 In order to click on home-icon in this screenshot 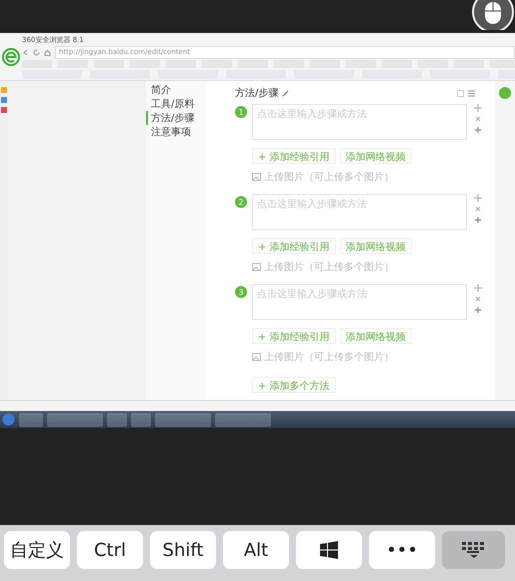, I will do `click(47, 52)`.